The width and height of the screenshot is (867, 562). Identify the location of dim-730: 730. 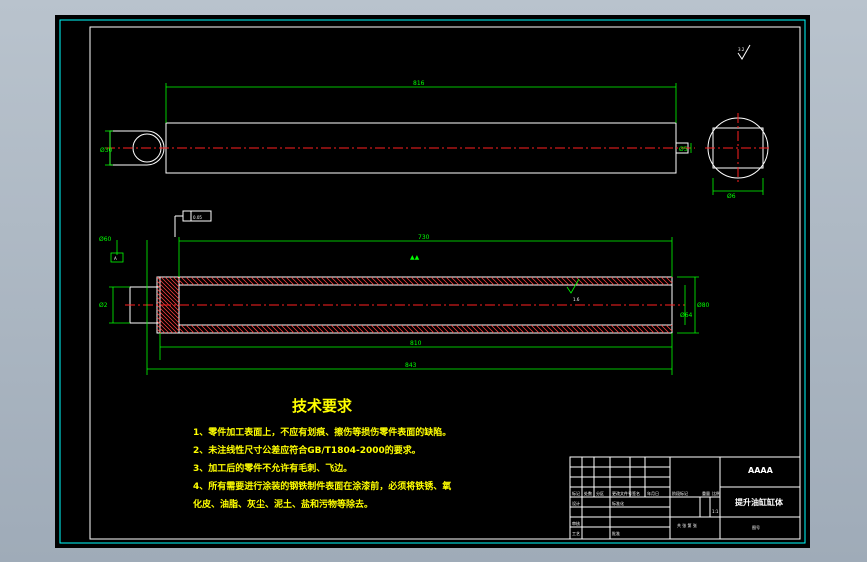
(424, 237).